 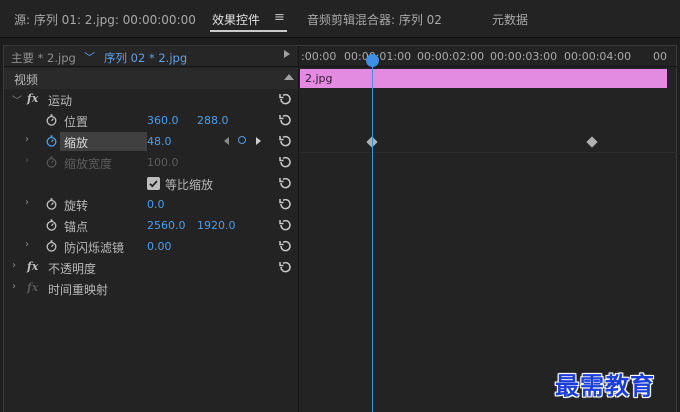 What do you see at coordinates (159, 246) in the screenshot?
I see `antiflicker-value: 0.00` at bounding box center [159, 246].